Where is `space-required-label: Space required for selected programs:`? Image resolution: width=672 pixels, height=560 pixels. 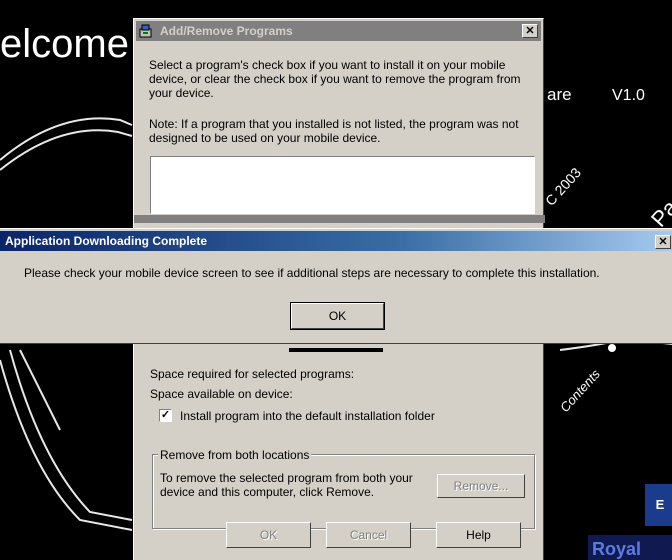 space-required-label: Space required for selected programs: is located at coordinates (252, 374).